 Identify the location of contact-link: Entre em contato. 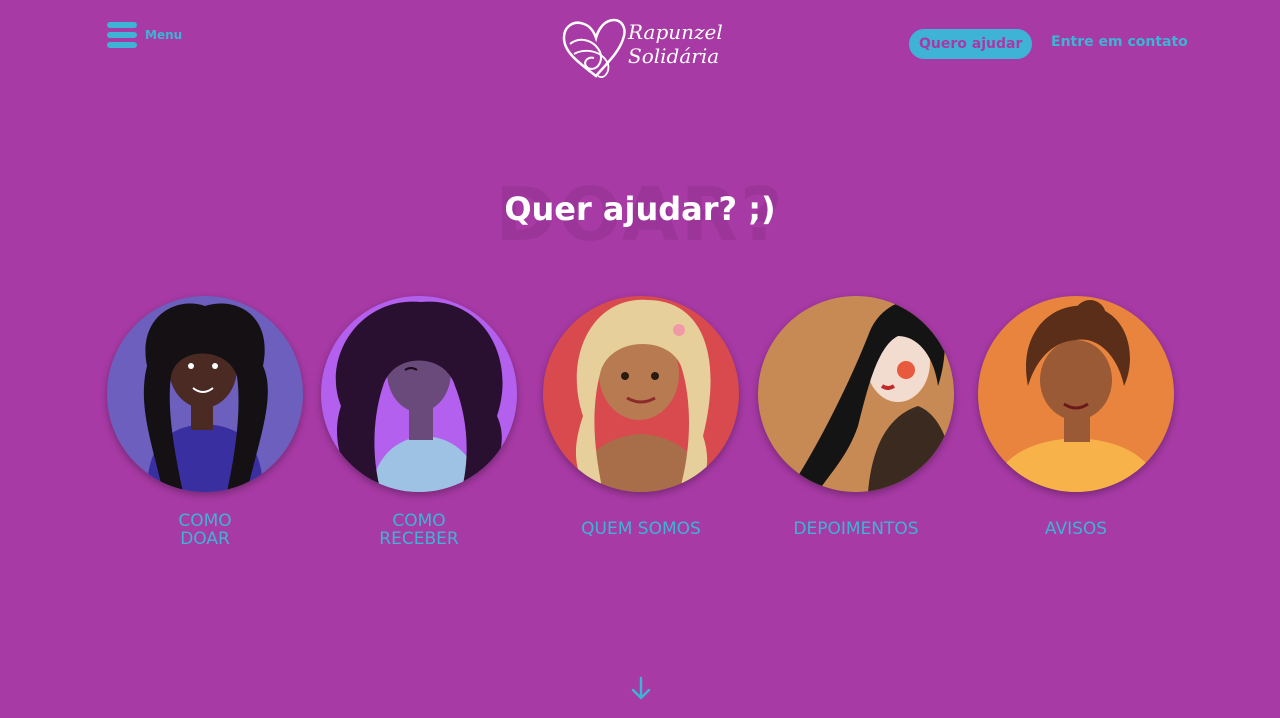
(1119, 42).